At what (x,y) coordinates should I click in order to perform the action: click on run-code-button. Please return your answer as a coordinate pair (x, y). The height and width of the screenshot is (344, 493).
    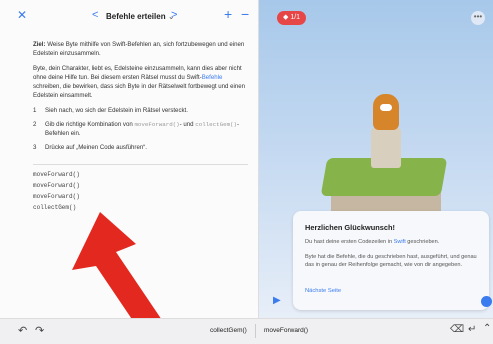
    Looking at the image, I should click on (486, 301).